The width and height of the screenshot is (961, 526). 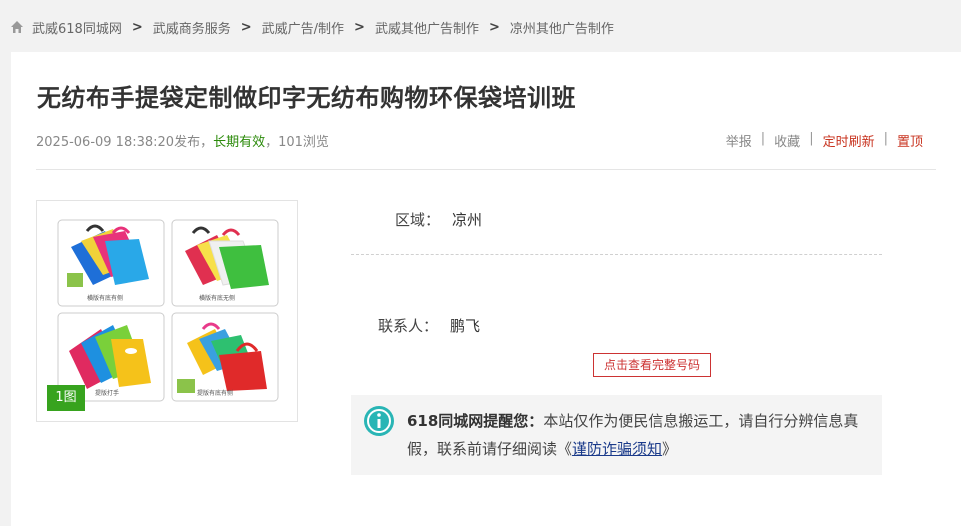 I want to click on product-image: 横版有底有侧 横版有底无侧 提版打手 提版有底有侧 1图, so click(x=167, y=311).